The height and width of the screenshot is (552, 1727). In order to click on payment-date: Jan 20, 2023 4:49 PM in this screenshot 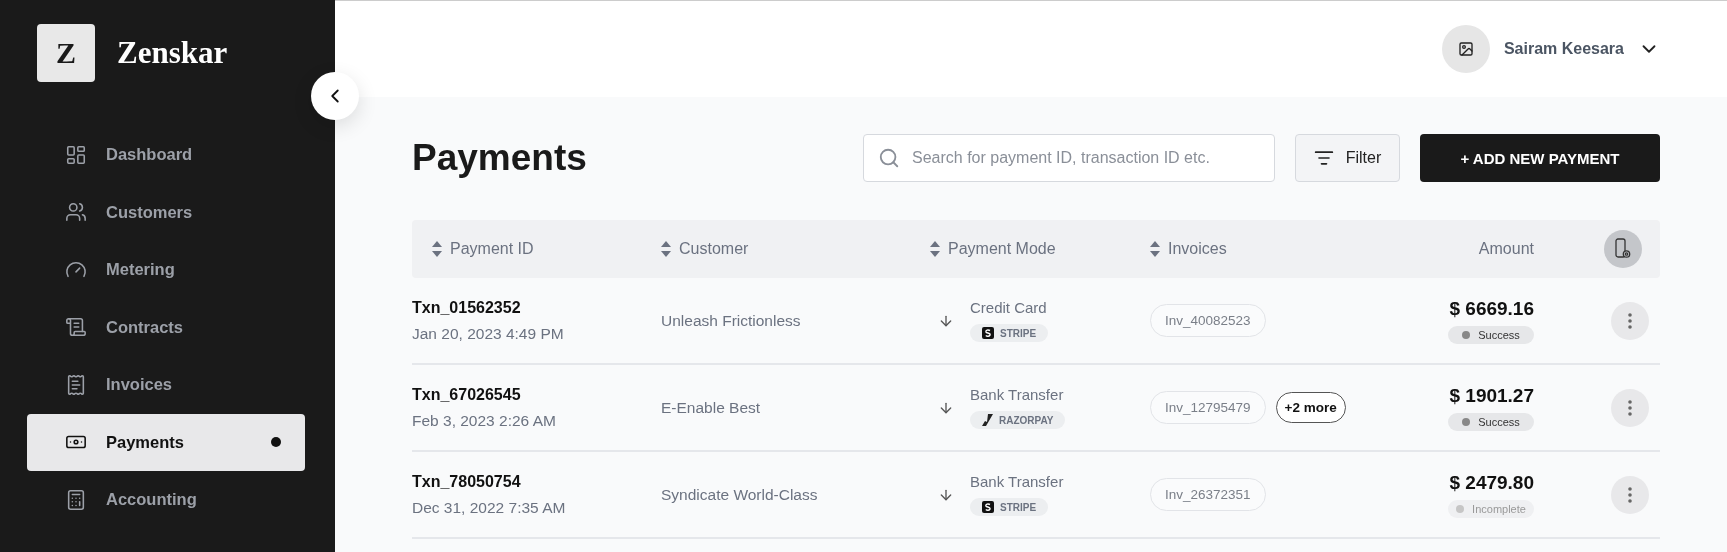, I will do `click(488, 333)`.